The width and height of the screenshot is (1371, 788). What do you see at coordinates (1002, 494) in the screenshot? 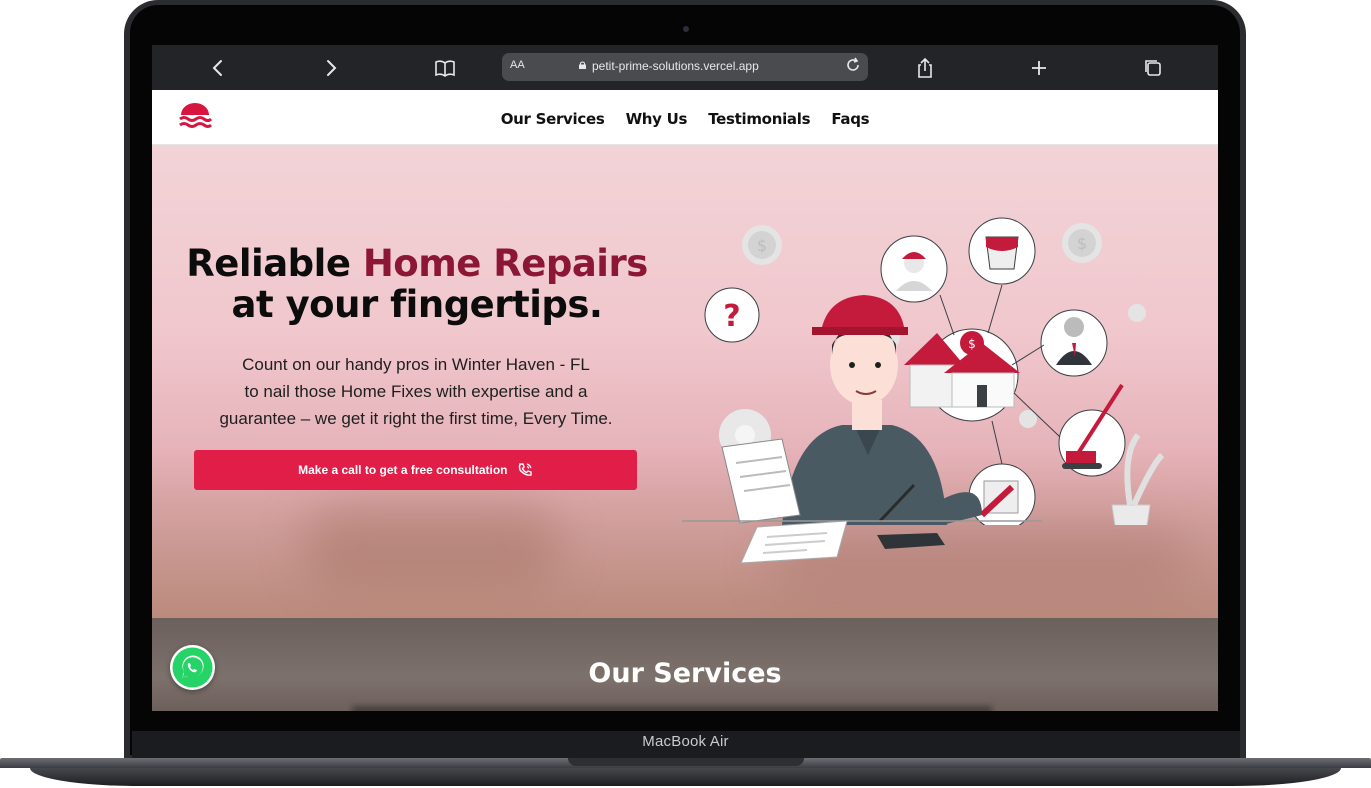
I see `pencil-icon` at bounding box center [1002, 494].